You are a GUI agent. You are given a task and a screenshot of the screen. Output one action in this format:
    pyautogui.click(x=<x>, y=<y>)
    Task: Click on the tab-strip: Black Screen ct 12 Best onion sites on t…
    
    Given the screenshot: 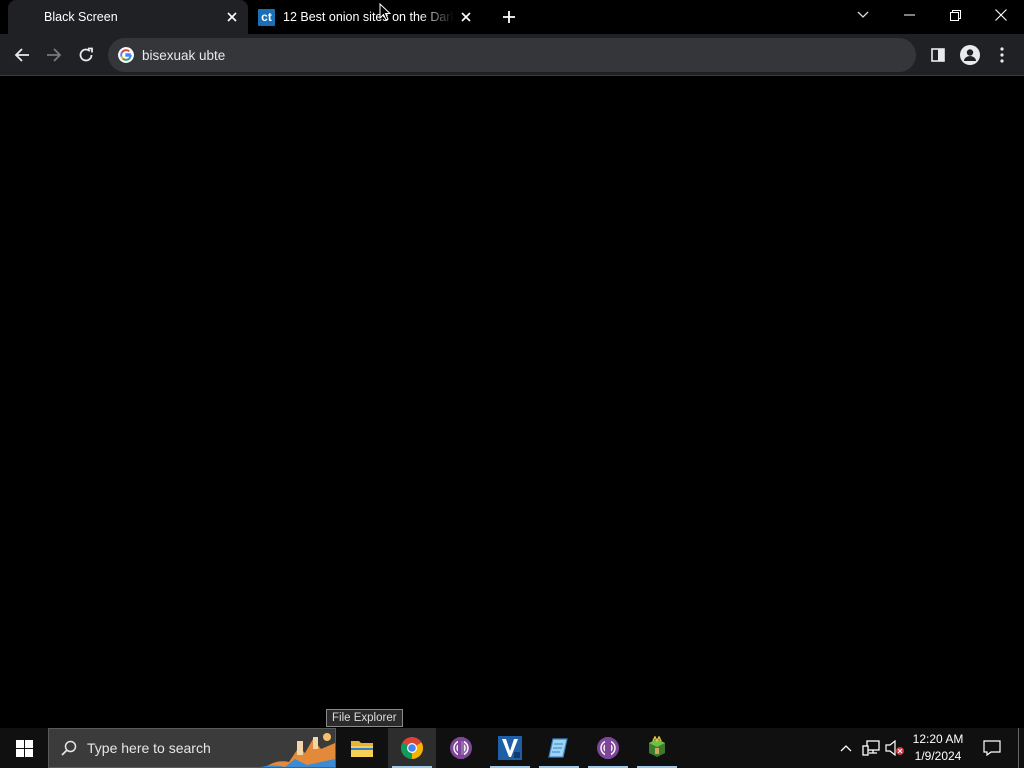 What is the action you would take?
    pyautogui.click(x=512, y=17)
    